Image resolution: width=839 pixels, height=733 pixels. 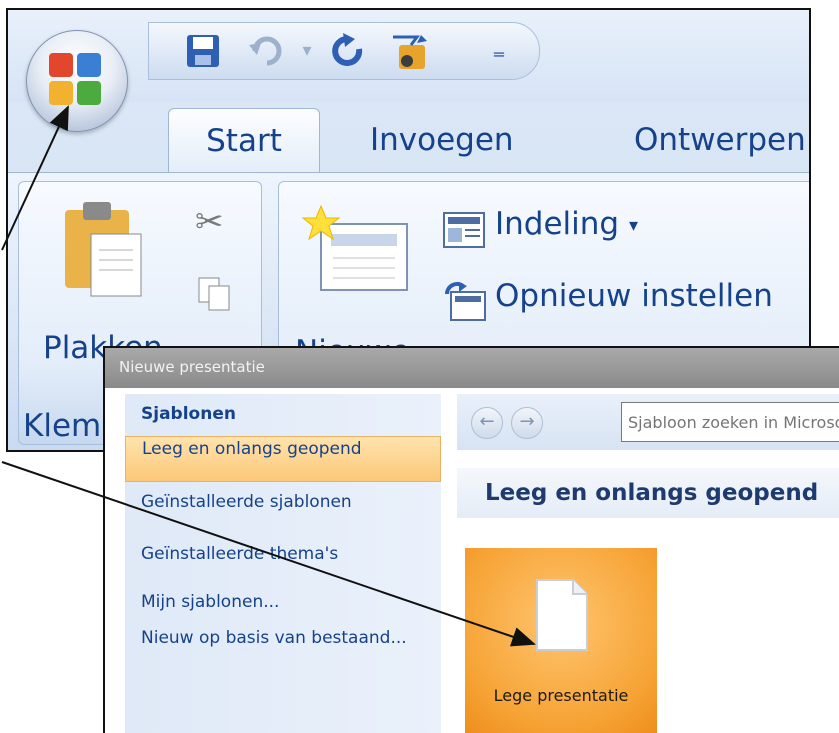 I want to click on office-logo-icon, so click(x=77, y=81).